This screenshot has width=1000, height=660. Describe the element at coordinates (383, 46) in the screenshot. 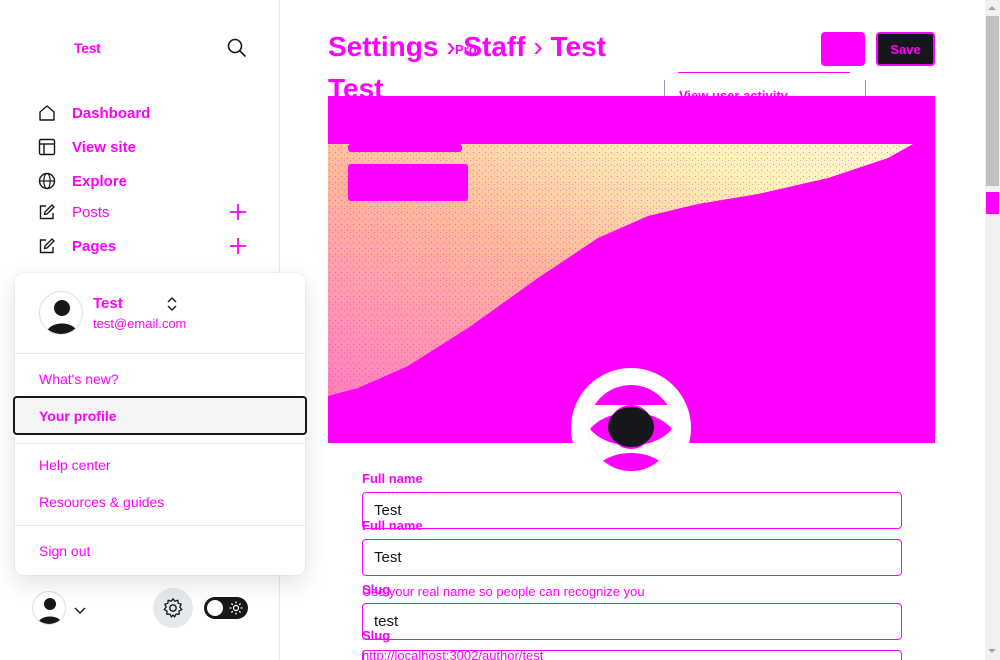

I see `breadcrumb-settings: Settings` at that location.